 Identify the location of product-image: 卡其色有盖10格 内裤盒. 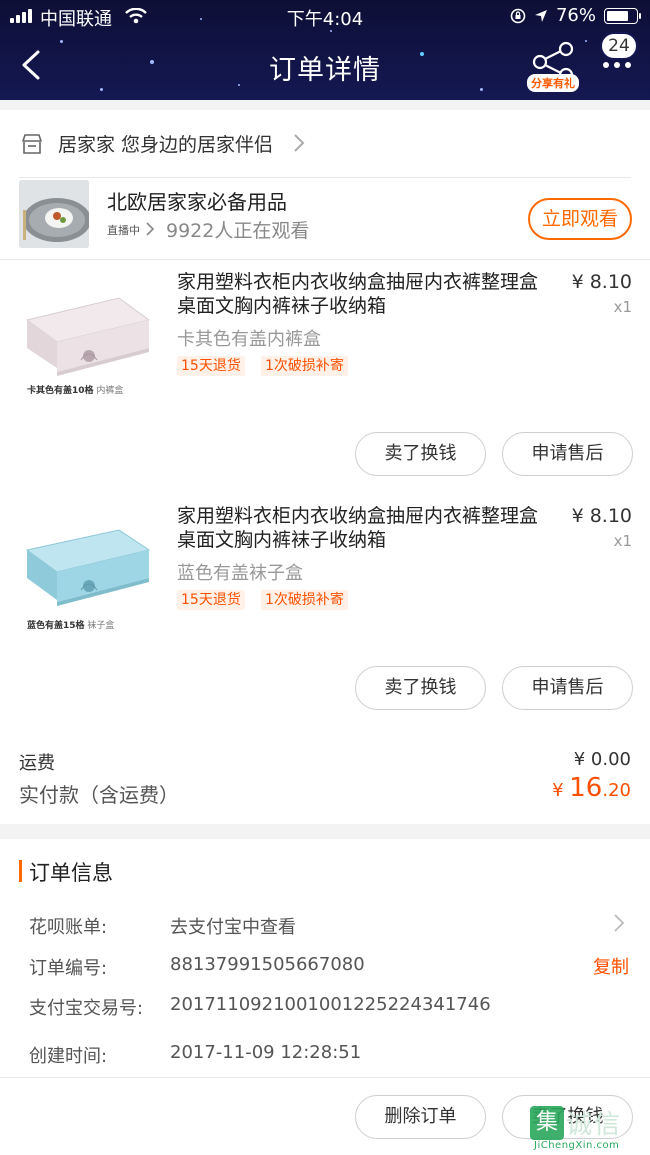
(89, 338).